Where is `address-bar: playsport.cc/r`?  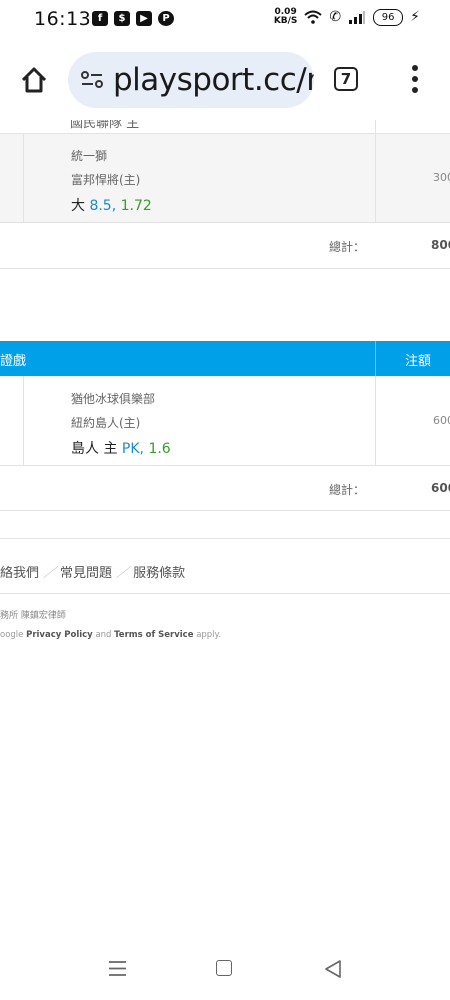 address-bar: playsport.cc/r is located at coordinates (191, 80).